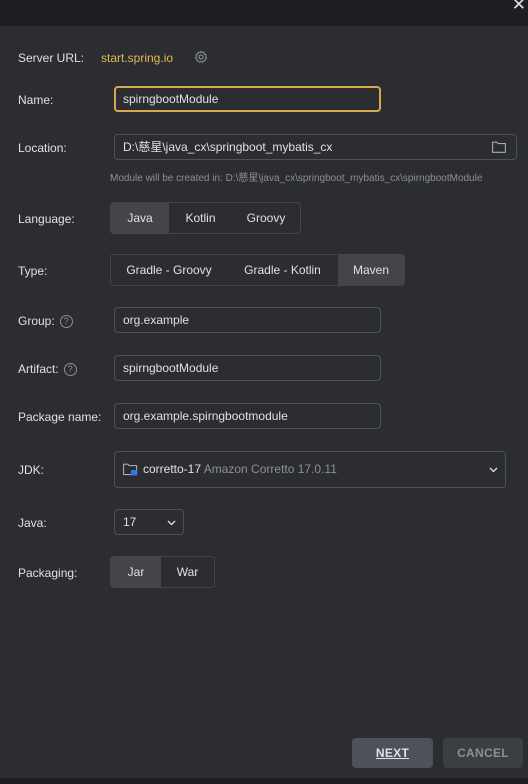 The image size is (528, 784). Describe the element at coordinates (266, 218) in the screenshot. I see `language-option-groovy: Groovy` at that location.